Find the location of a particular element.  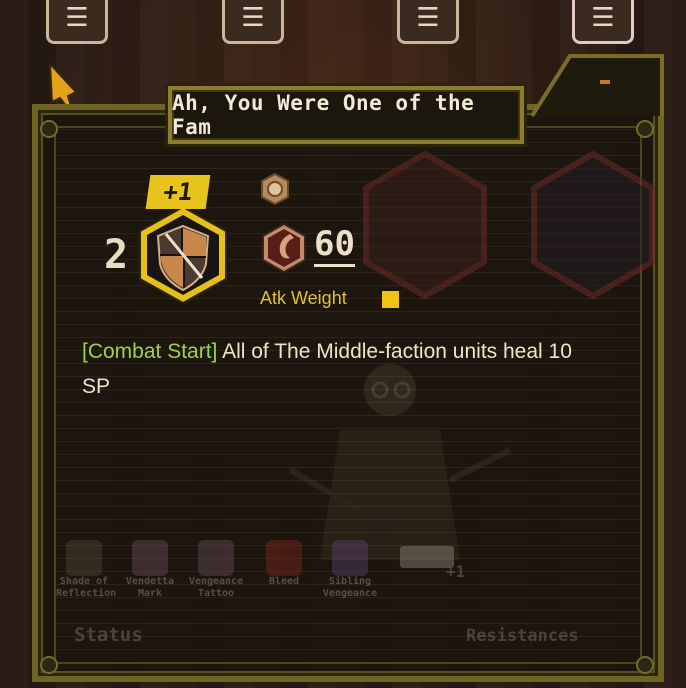

status-effect-name: Vengeance Tattoo is located at coordinates (216, 587).